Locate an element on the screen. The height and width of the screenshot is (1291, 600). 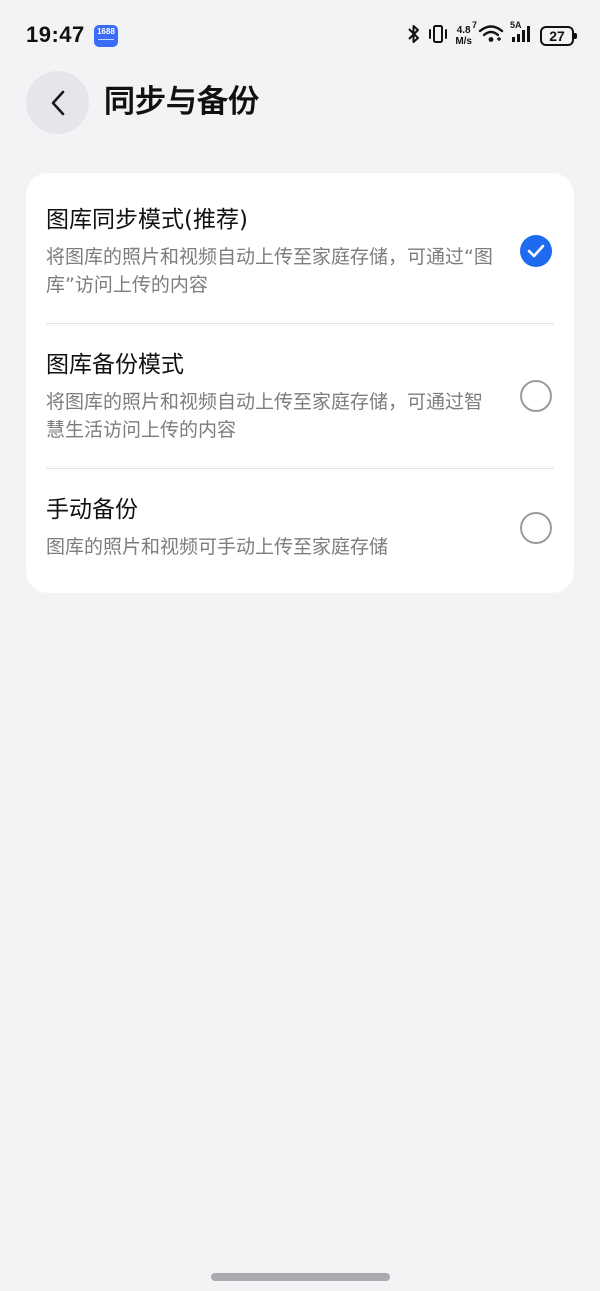
cell-label: 5A is located at coordinates (516, 25).